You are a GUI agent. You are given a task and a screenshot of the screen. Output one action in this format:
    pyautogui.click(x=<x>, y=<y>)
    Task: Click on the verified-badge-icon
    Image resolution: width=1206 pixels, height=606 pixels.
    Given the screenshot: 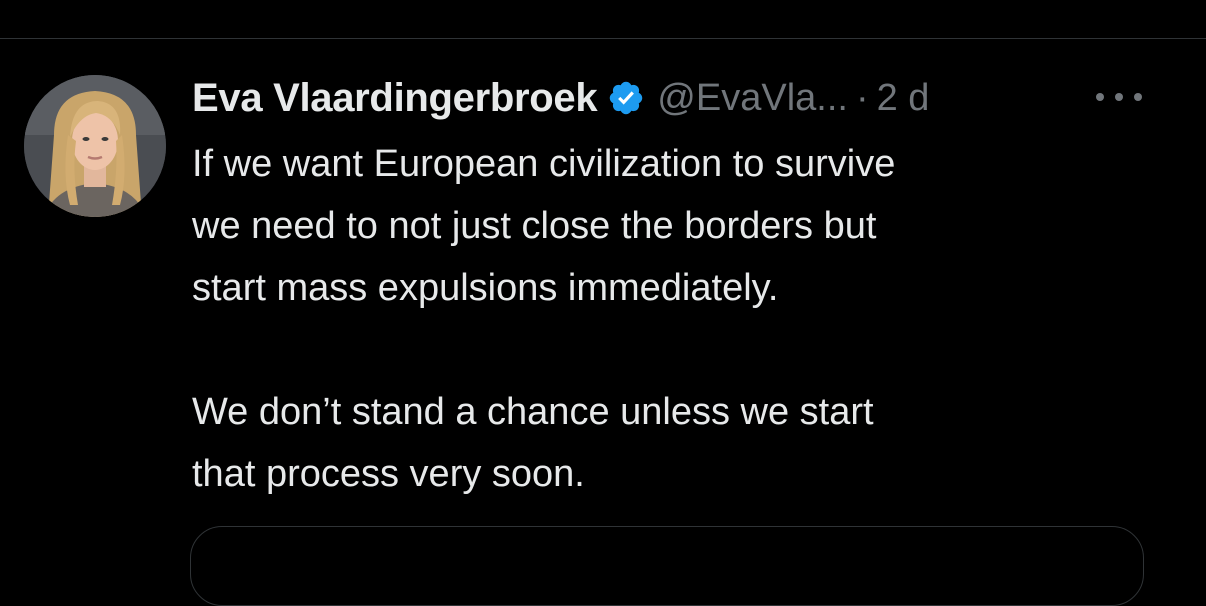 What is the action you would take?
    pyautogui.click(x=626, y=98)
    